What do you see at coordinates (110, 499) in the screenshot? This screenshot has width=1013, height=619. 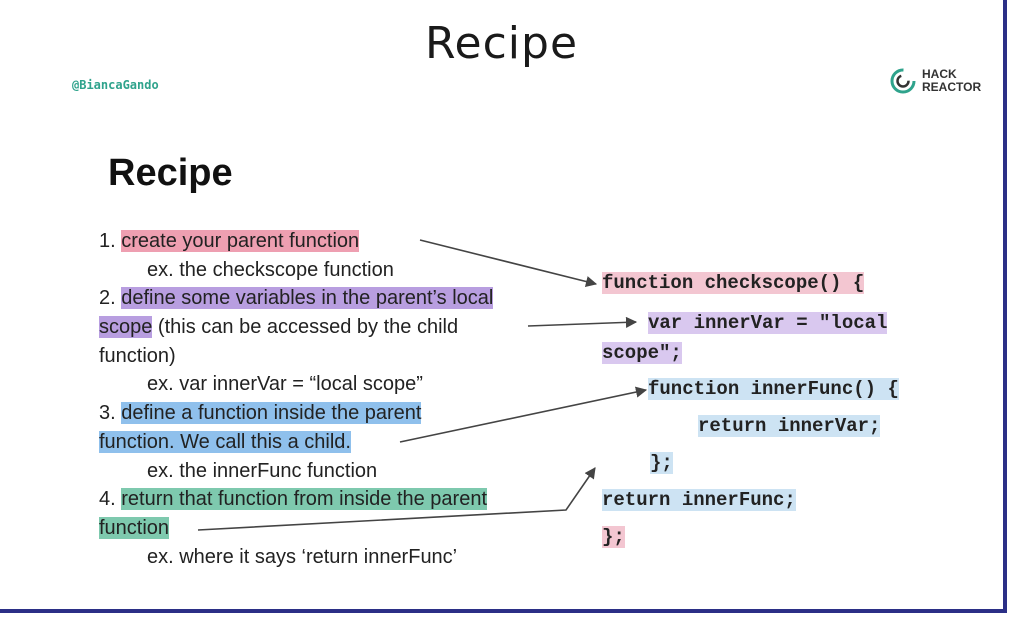 I see `step-number: 4.` at bounding box center [110, 499].